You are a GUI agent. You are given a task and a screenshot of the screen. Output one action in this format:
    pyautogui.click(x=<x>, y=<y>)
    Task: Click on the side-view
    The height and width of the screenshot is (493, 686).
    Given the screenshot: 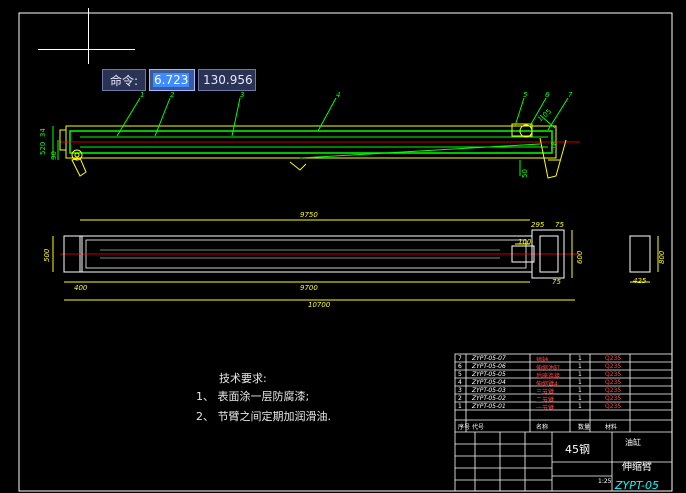 What is the action you would take?
    pyautogui.click(x=316, y=138)
    